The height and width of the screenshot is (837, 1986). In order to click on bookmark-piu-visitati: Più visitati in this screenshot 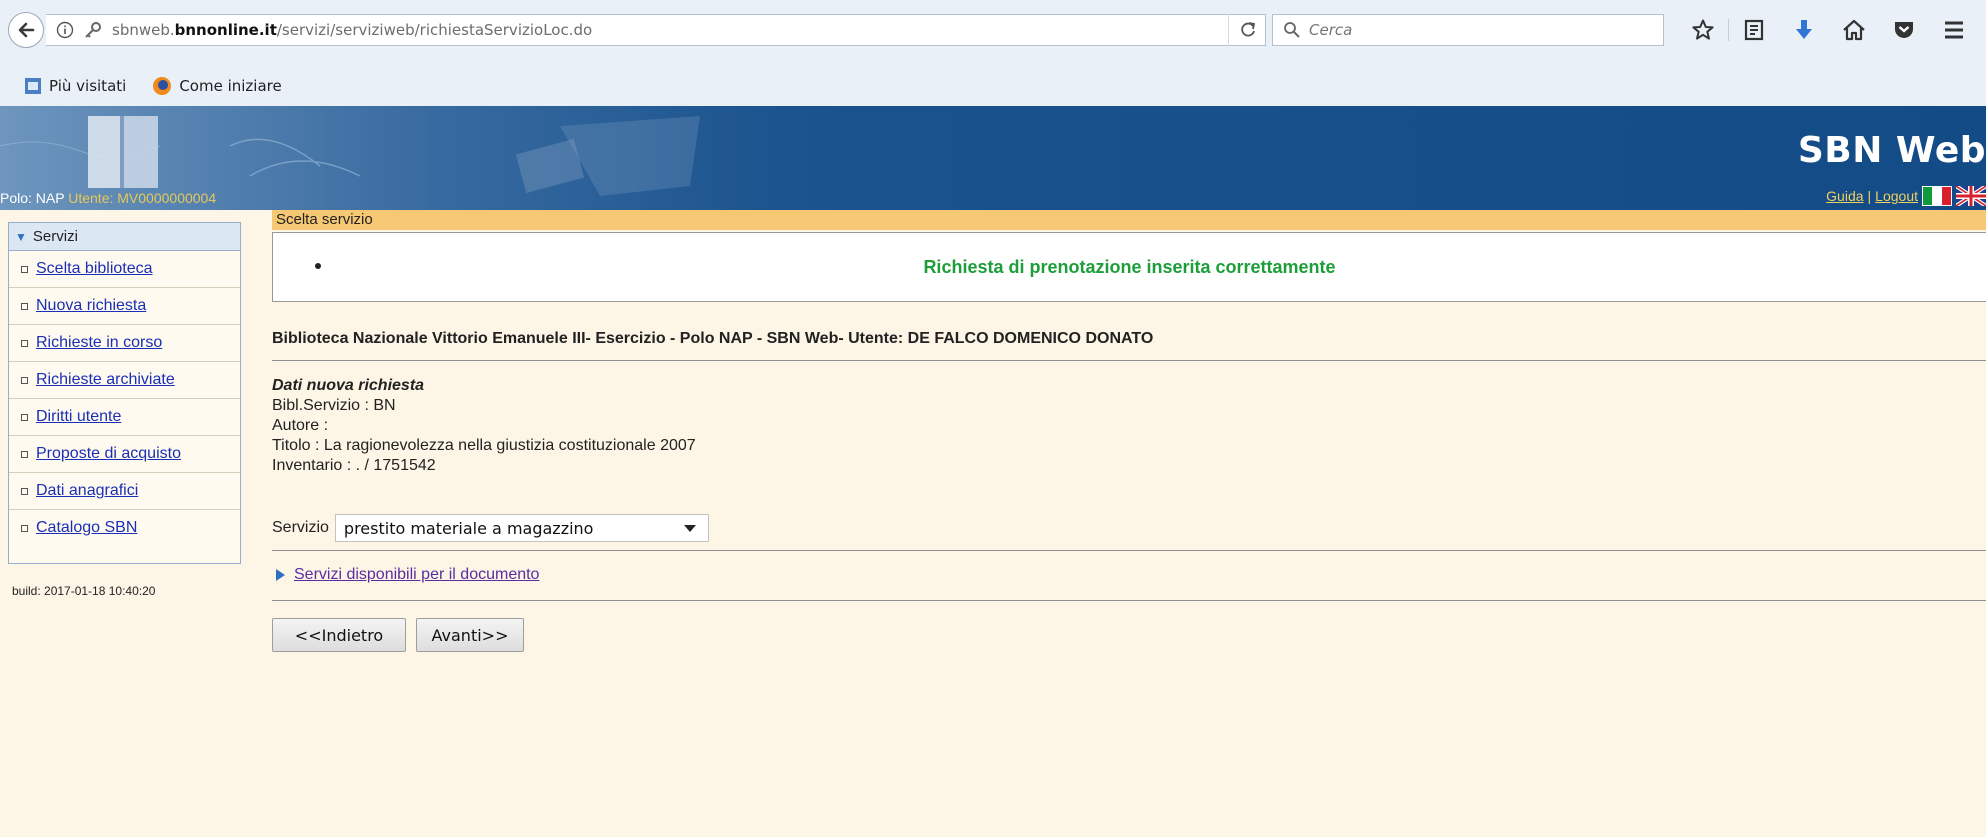, I will do `click(75, 86)`.